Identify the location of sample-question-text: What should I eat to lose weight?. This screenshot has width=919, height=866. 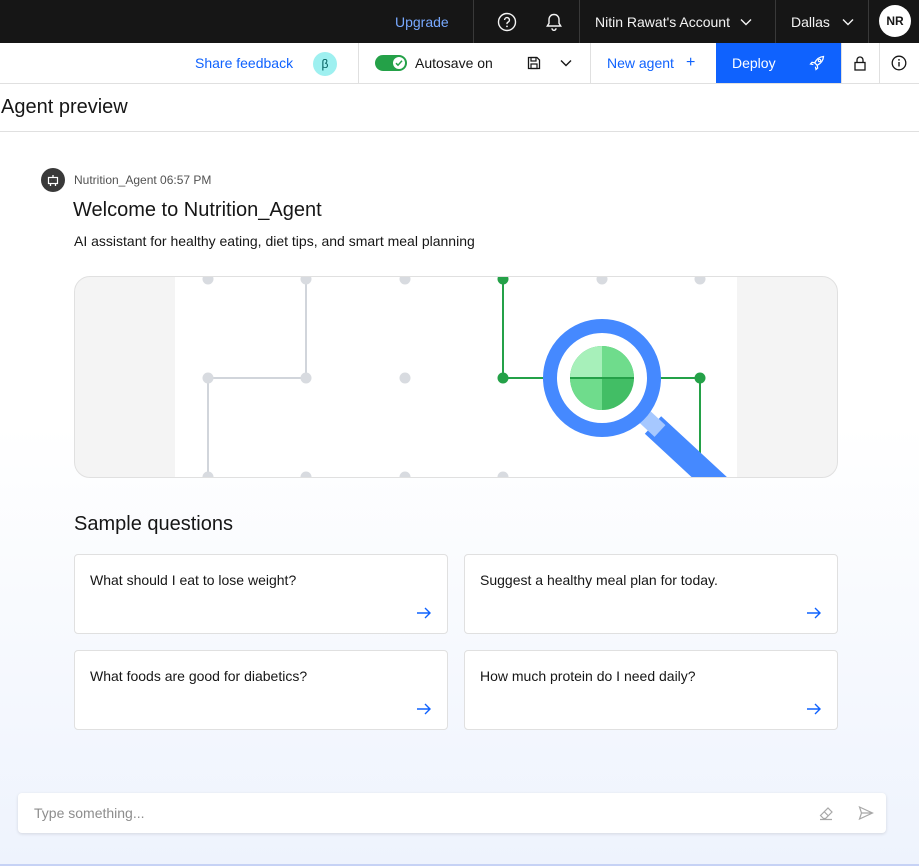
(193, 580).